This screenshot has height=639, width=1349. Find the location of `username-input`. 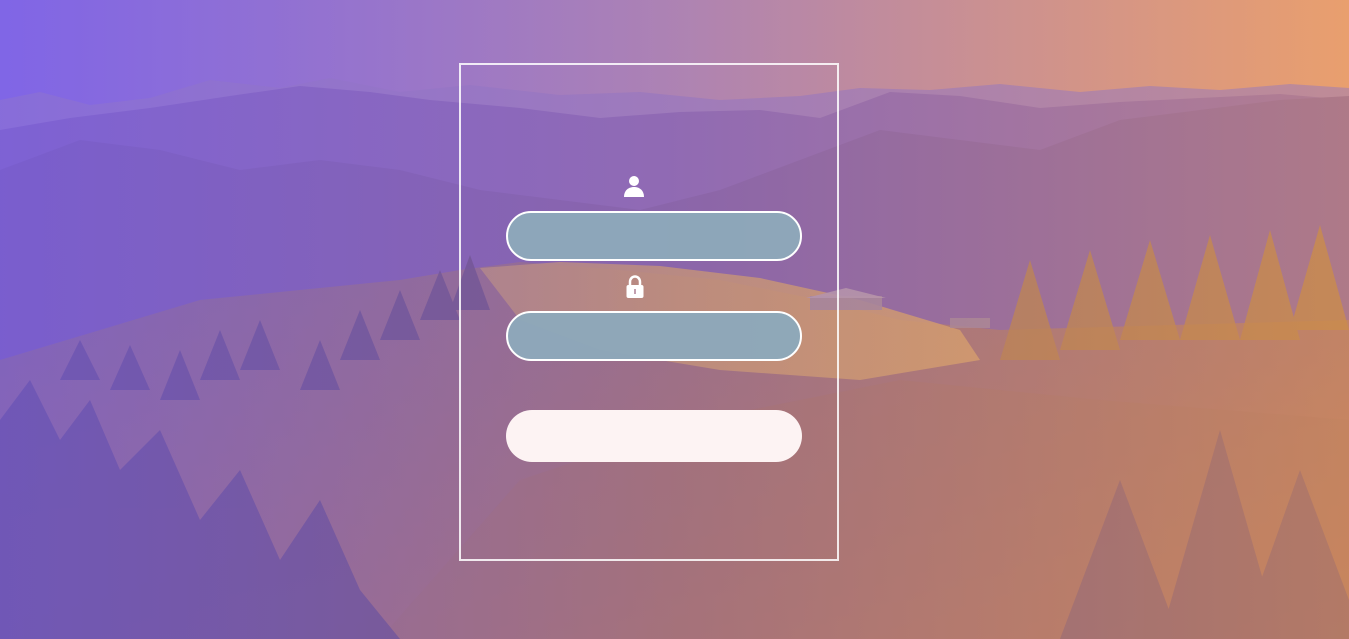

username-input is located at coordinates (654, 236).